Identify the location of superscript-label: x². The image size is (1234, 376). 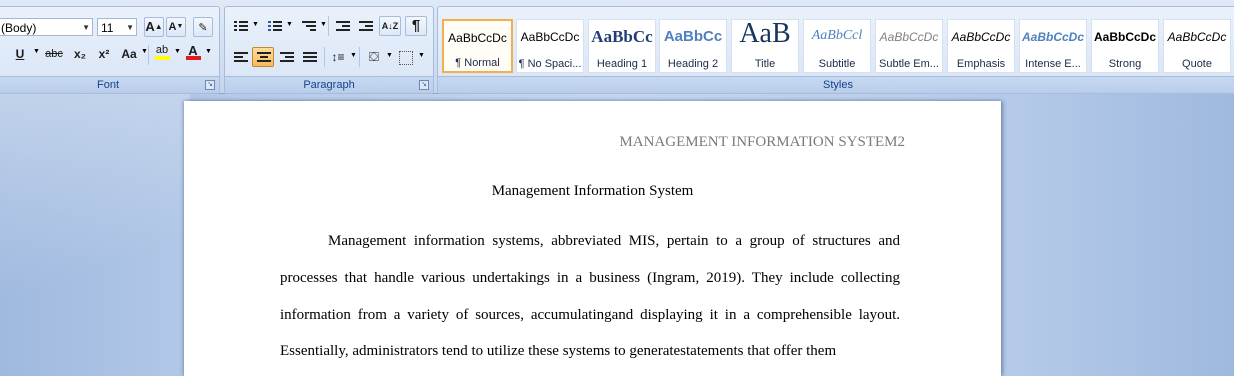
(104, 54).